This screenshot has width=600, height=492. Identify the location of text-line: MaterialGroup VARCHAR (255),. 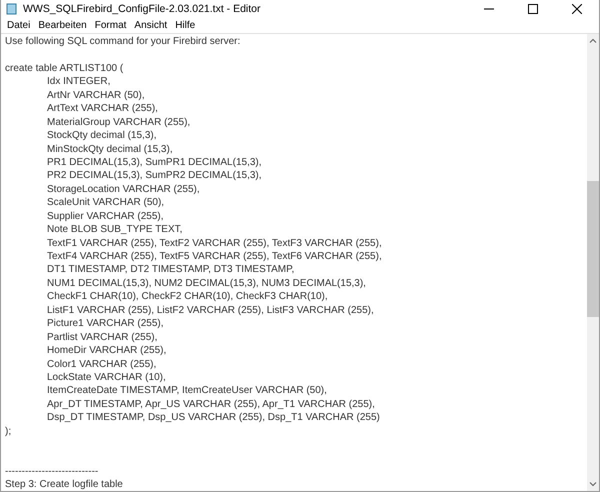
(118, 122).